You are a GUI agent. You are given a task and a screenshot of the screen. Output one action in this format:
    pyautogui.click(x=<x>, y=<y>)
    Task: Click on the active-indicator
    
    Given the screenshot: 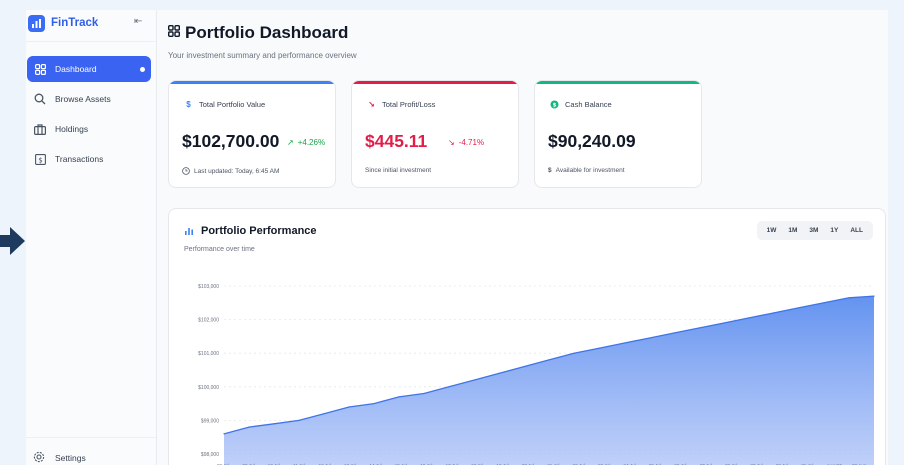 What is the action you would take?
    pyautogui.click(x=142, y=69)
    